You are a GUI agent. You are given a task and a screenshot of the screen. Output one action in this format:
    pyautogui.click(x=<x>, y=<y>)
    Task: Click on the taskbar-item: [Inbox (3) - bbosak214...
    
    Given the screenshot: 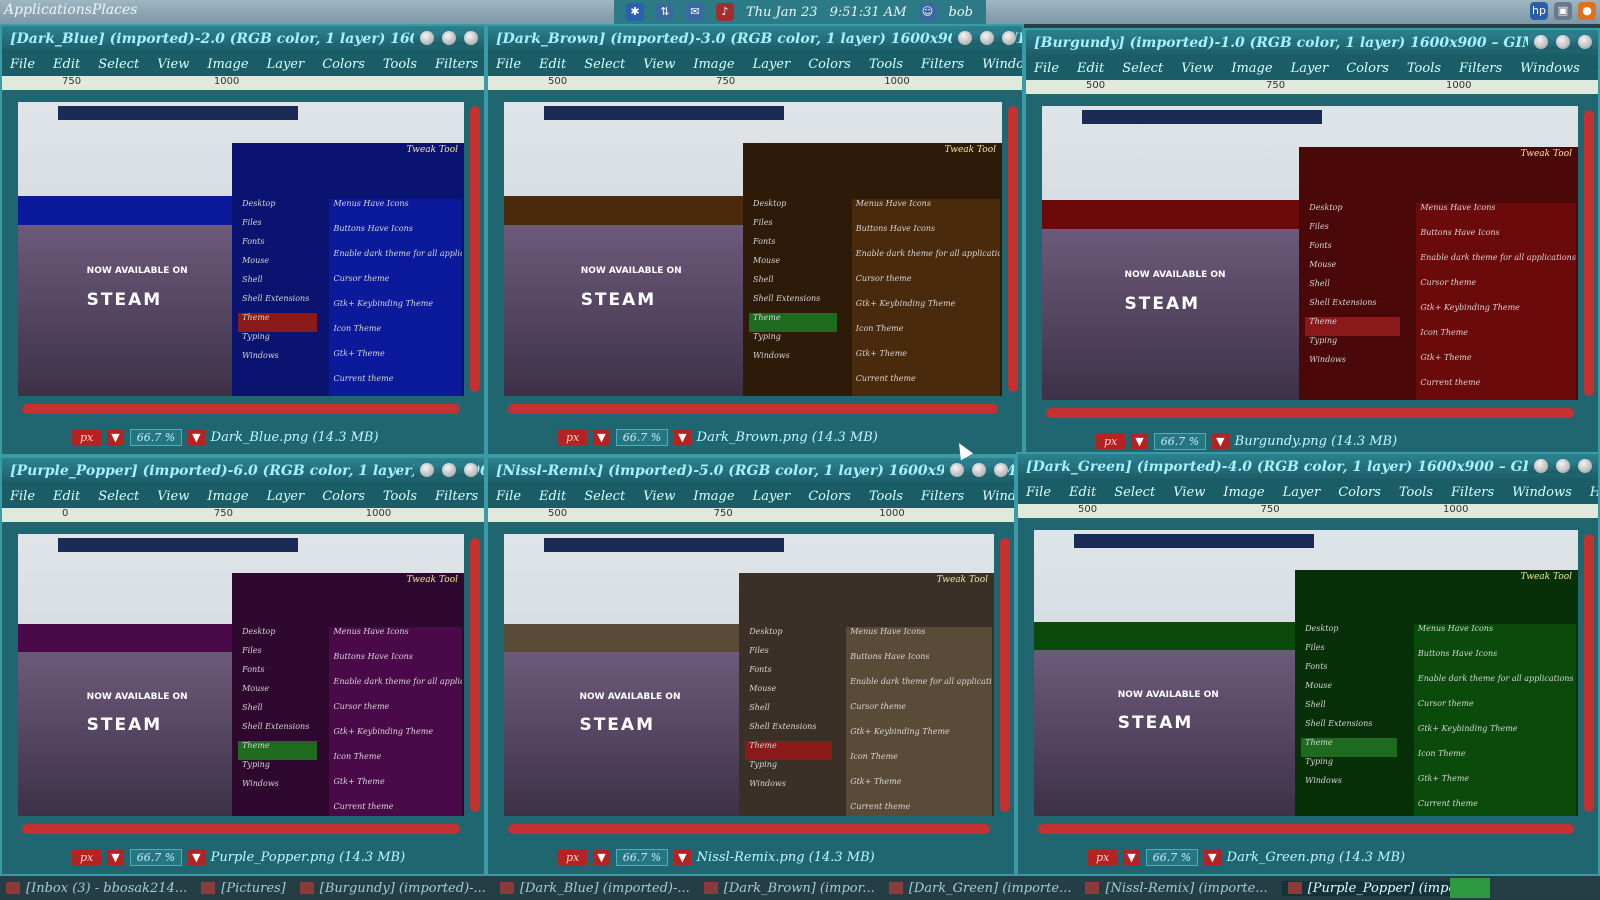 What is the action you would take?
    pyautogui.click(x=96, y=888)
    